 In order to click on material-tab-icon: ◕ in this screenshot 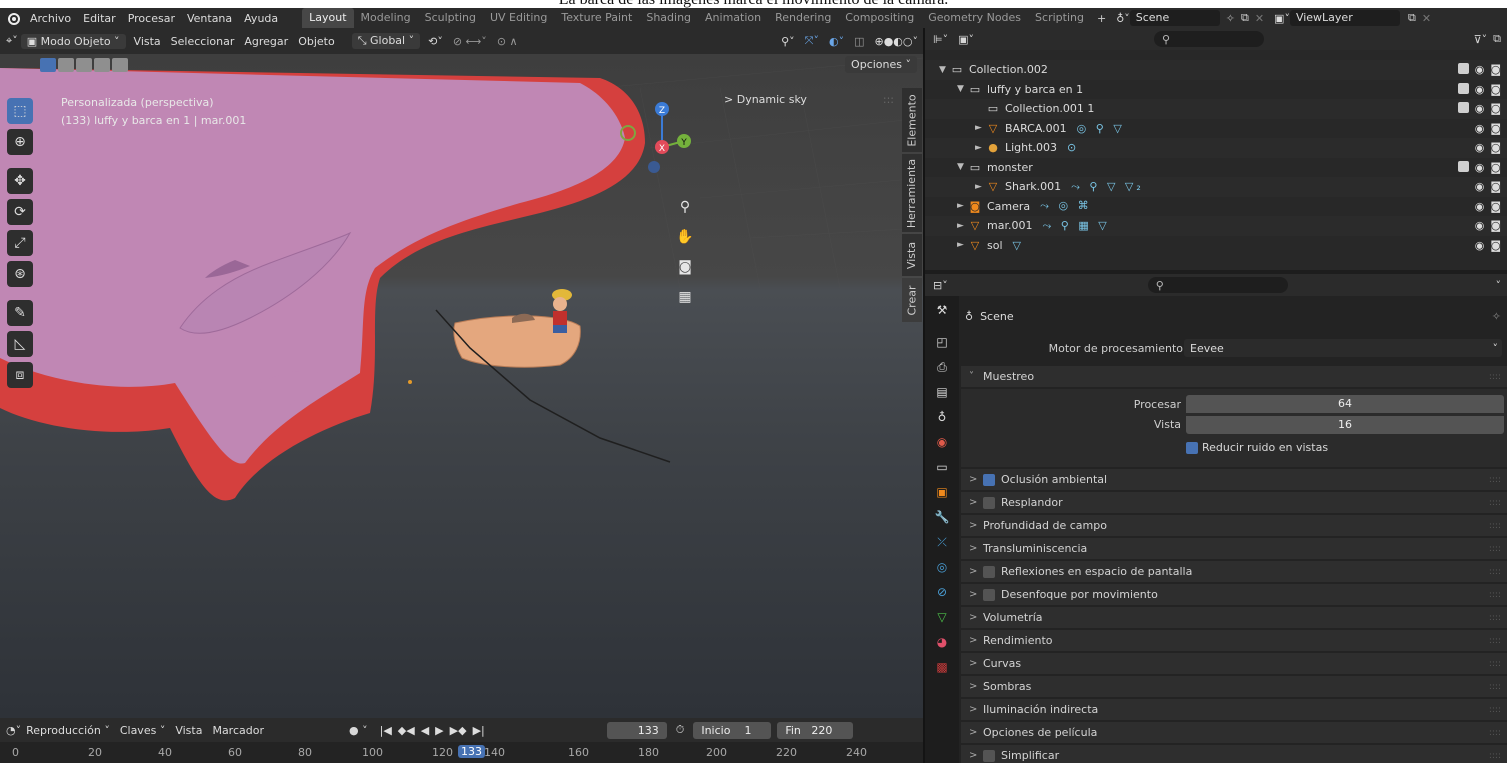, I will do `click(942, 642)`.